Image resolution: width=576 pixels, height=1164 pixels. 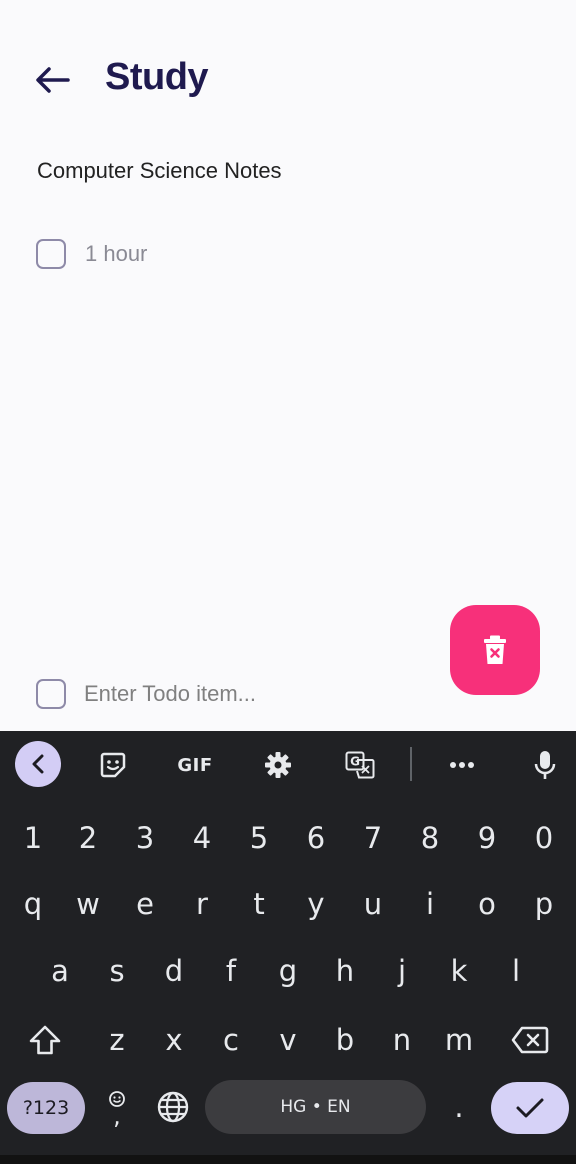 I want to click on enter-key, so click(x=530, y=1108).